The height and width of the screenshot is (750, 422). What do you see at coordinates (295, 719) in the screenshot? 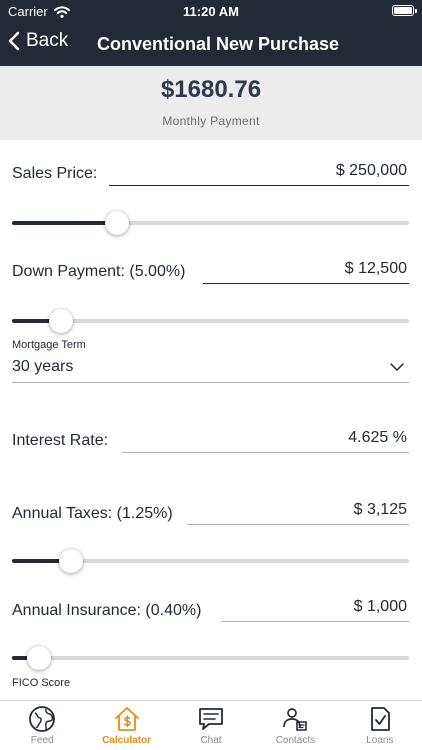
I see `contacts-icon` at bounding box center [295, 719].